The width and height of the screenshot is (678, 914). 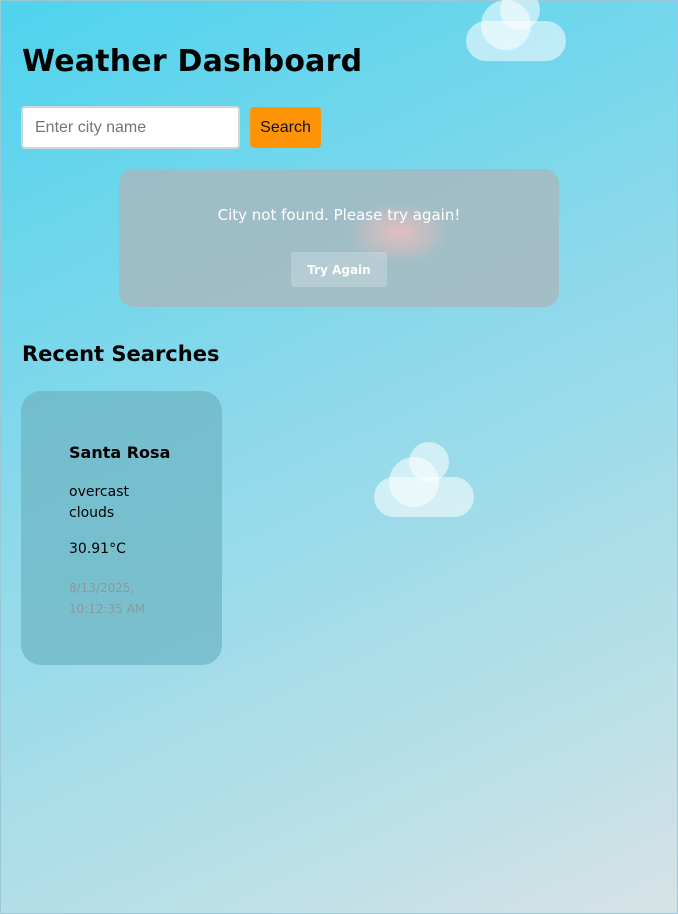 I want to click on search-button: Search, so click(x=285, y=127).